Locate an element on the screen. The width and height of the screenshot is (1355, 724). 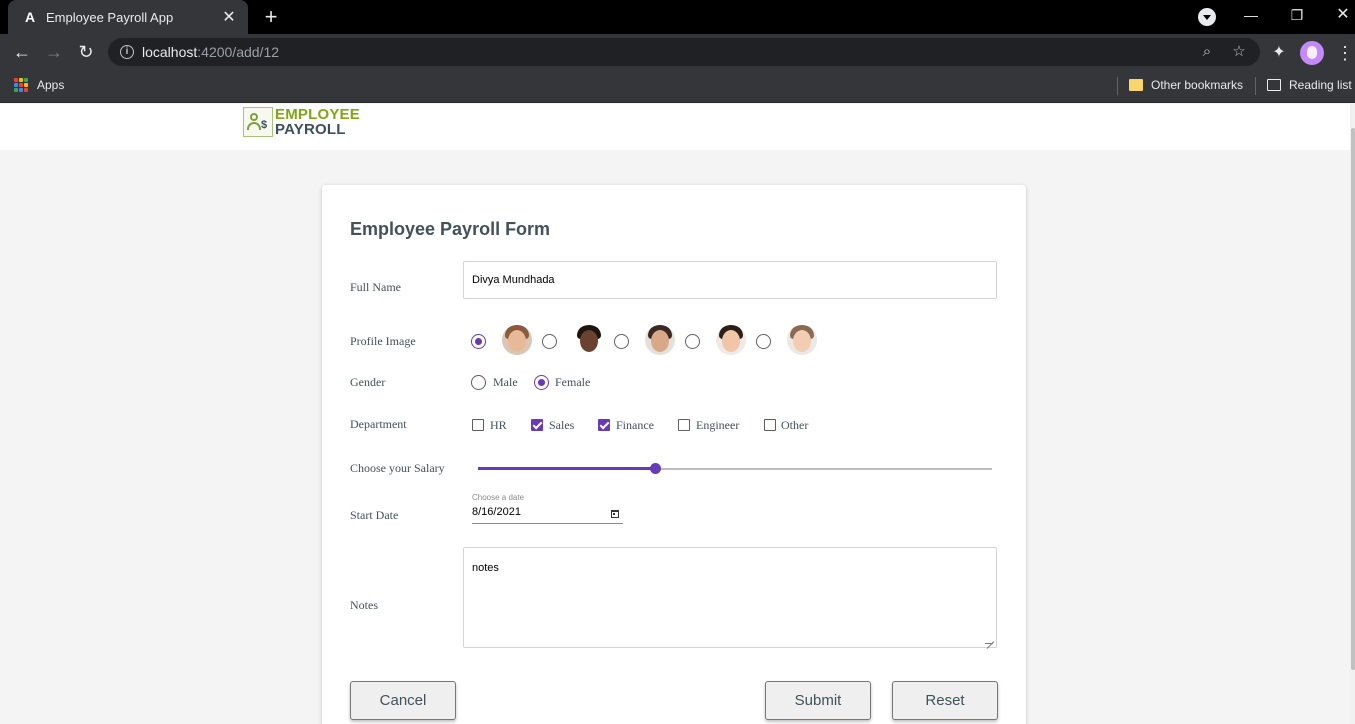
gender-label: Gender is located at coordinates (368, 382).